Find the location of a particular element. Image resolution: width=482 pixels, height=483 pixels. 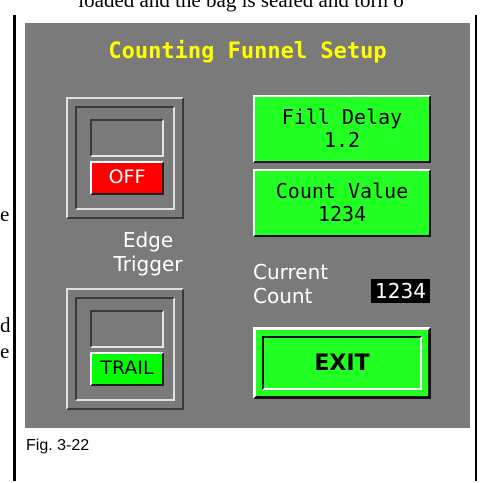

current-count-label: Current Count is located at coordinates (290, 284).